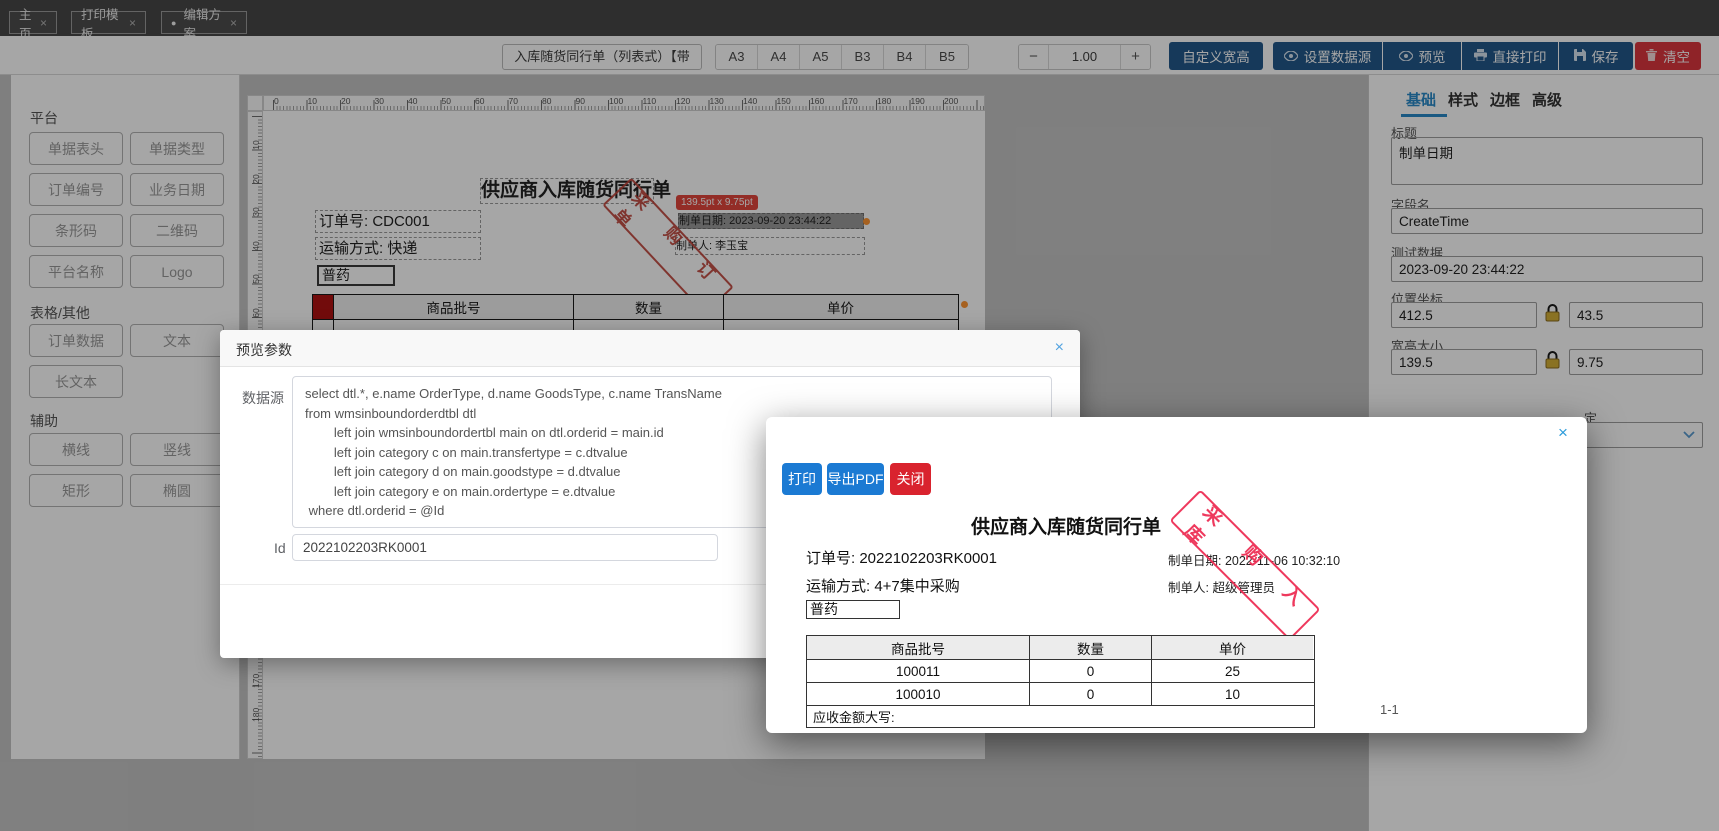 This screenshot has height=831, width=1719. I want to click on dialog-header: 预览参数 ×, so click(650, 348).